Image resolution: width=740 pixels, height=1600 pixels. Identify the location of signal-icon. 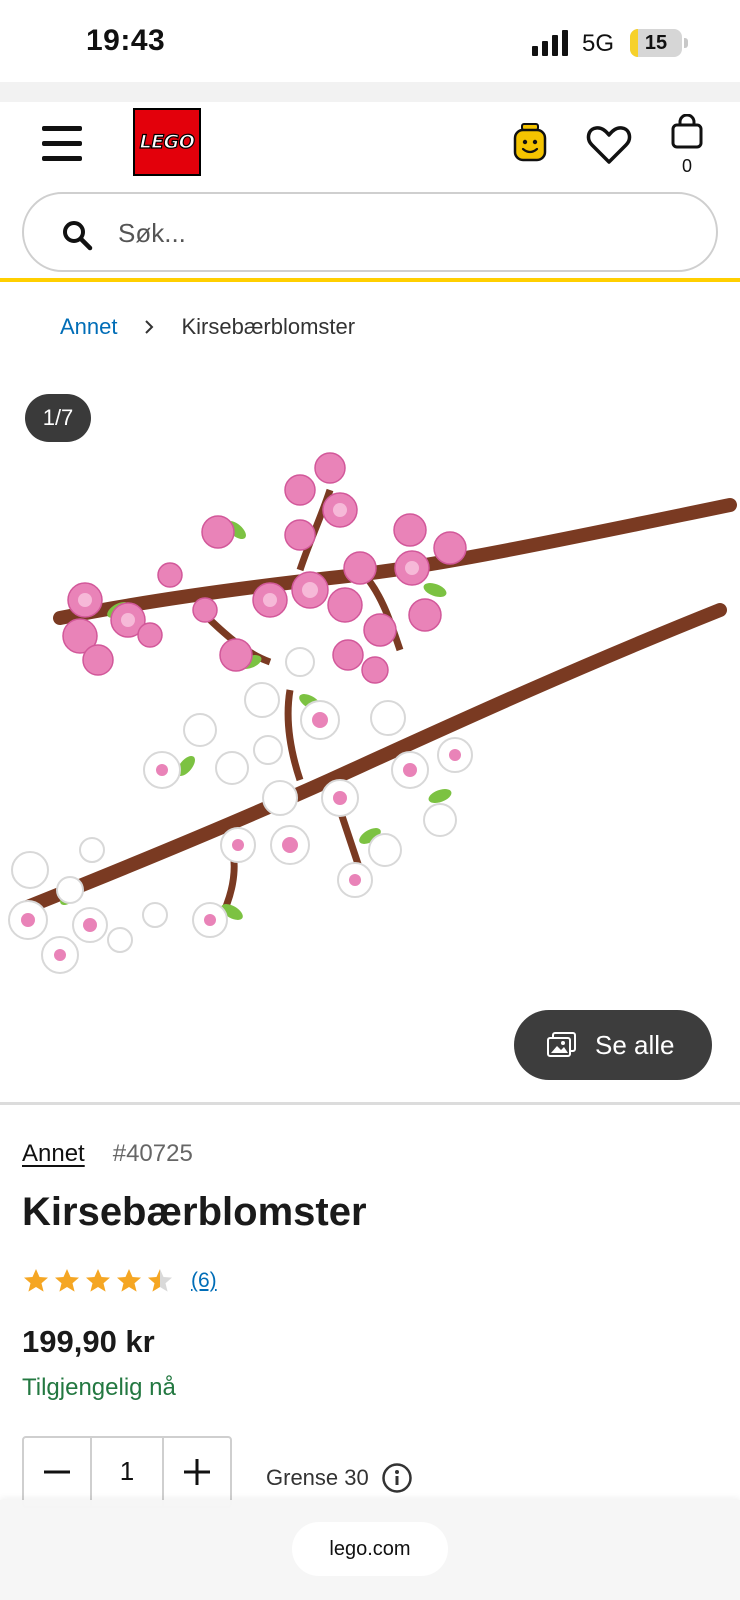
(550, 43).